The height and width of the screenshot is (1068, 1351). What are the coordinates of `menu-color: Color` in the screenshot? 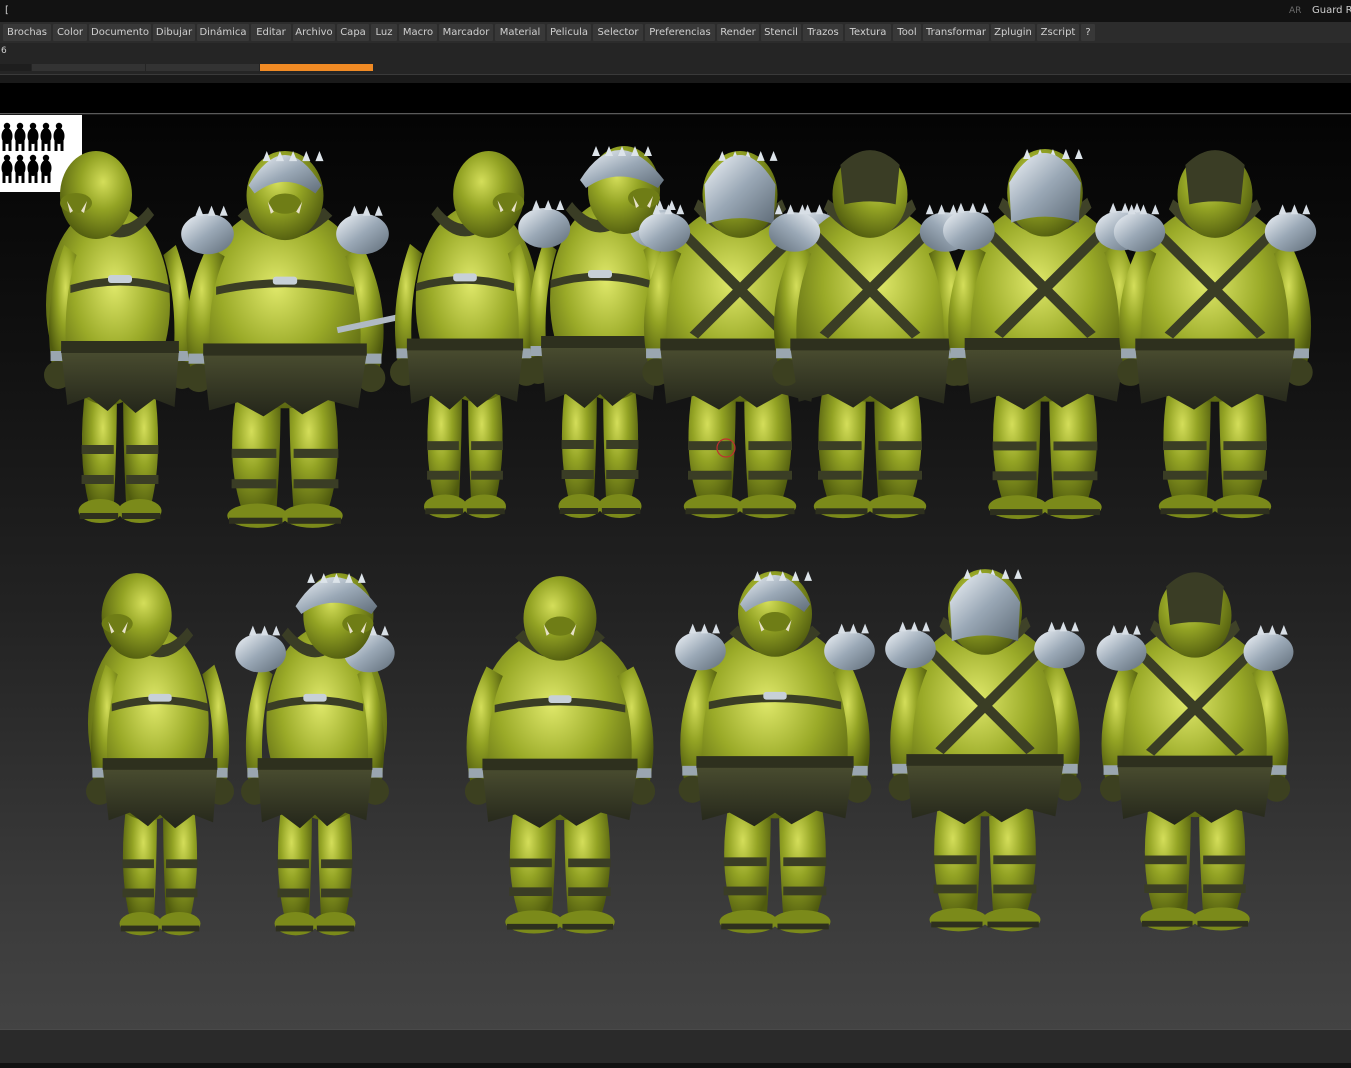 It's located at (70, 32).